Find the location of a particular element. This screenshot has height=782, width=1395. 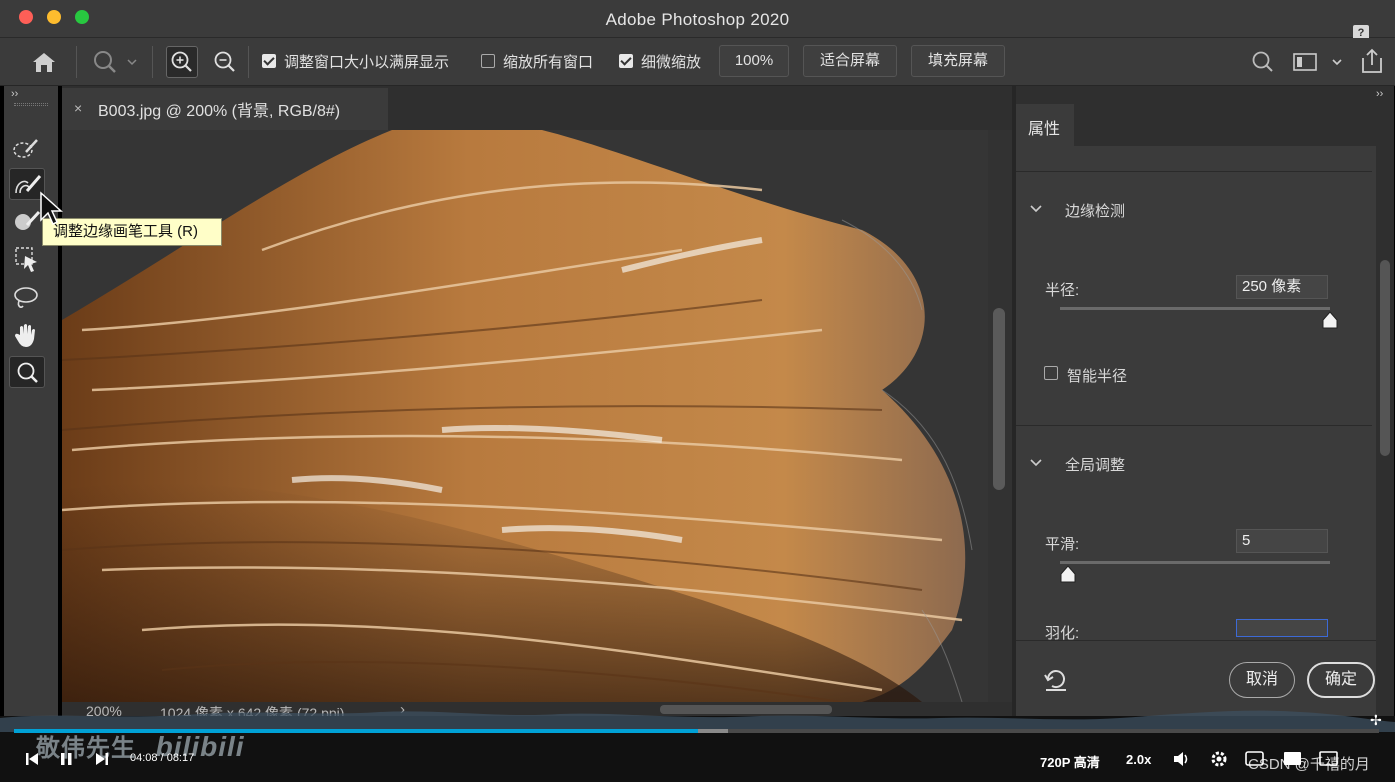

progress-end-marker-icon: ✢ is located at coordinates (1376, 720).